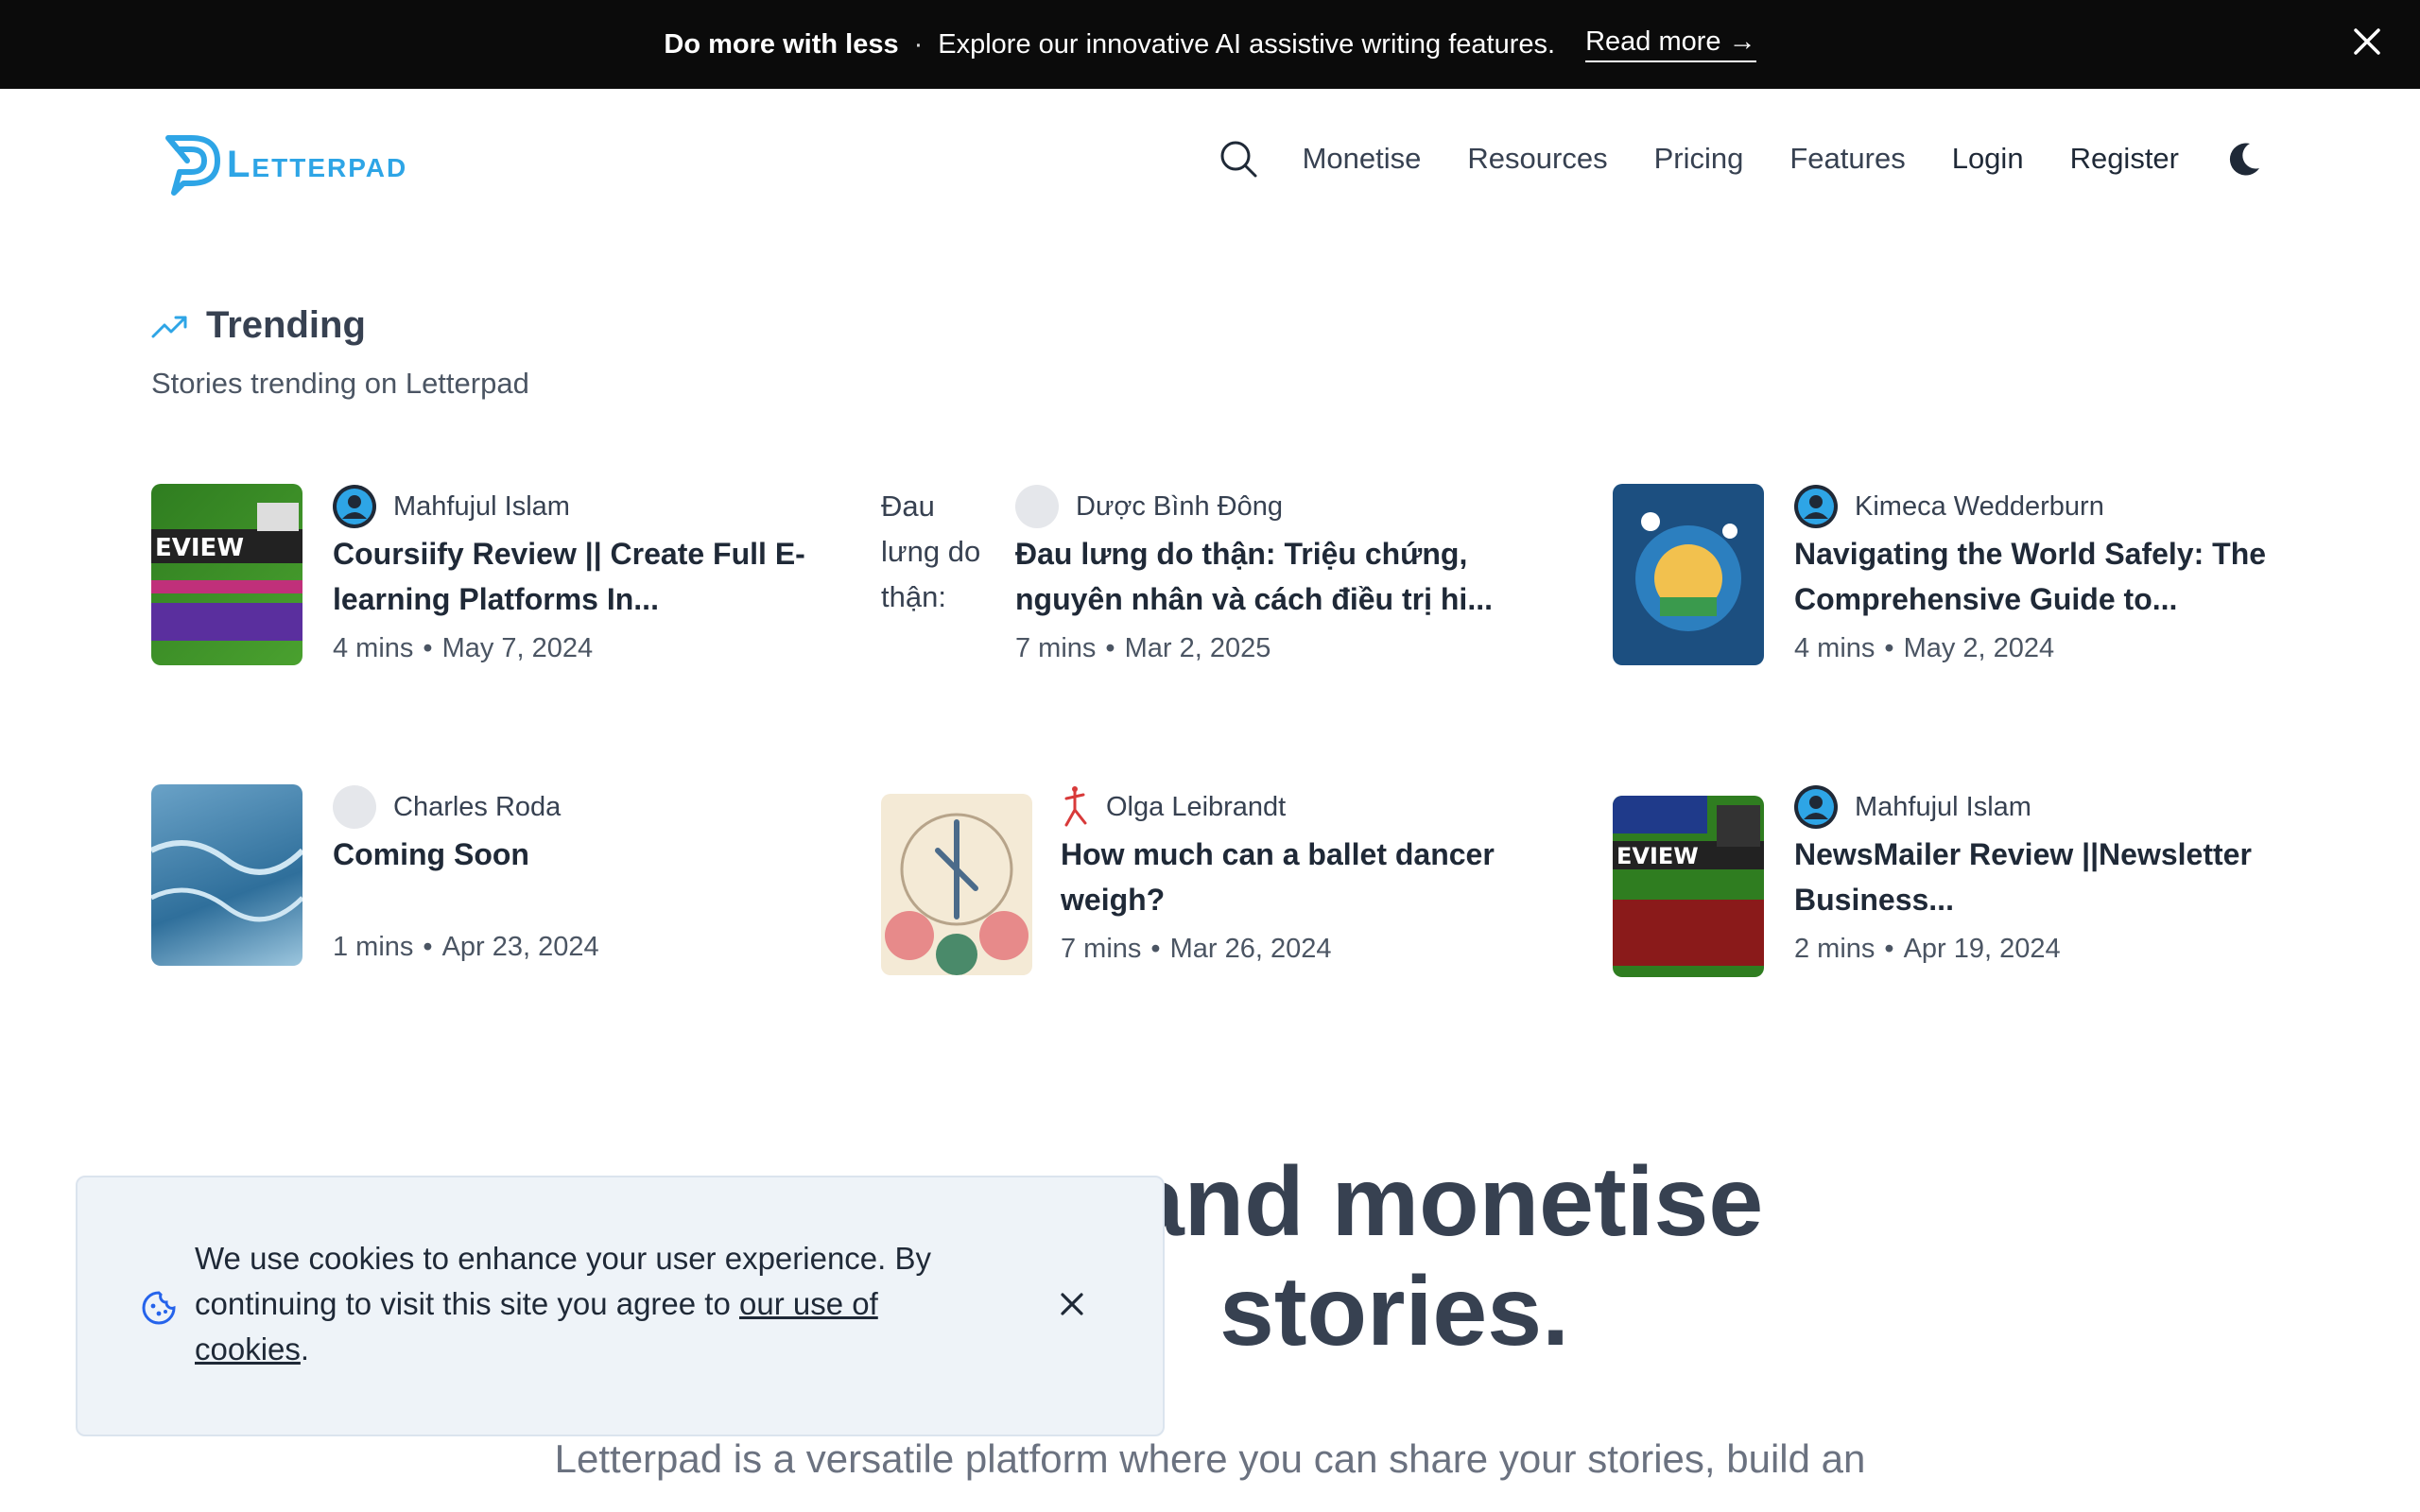  Describe the element at coordinates (1179, 507) in the screenshot. I see `author-name: Dược Bình Đông` at that location.